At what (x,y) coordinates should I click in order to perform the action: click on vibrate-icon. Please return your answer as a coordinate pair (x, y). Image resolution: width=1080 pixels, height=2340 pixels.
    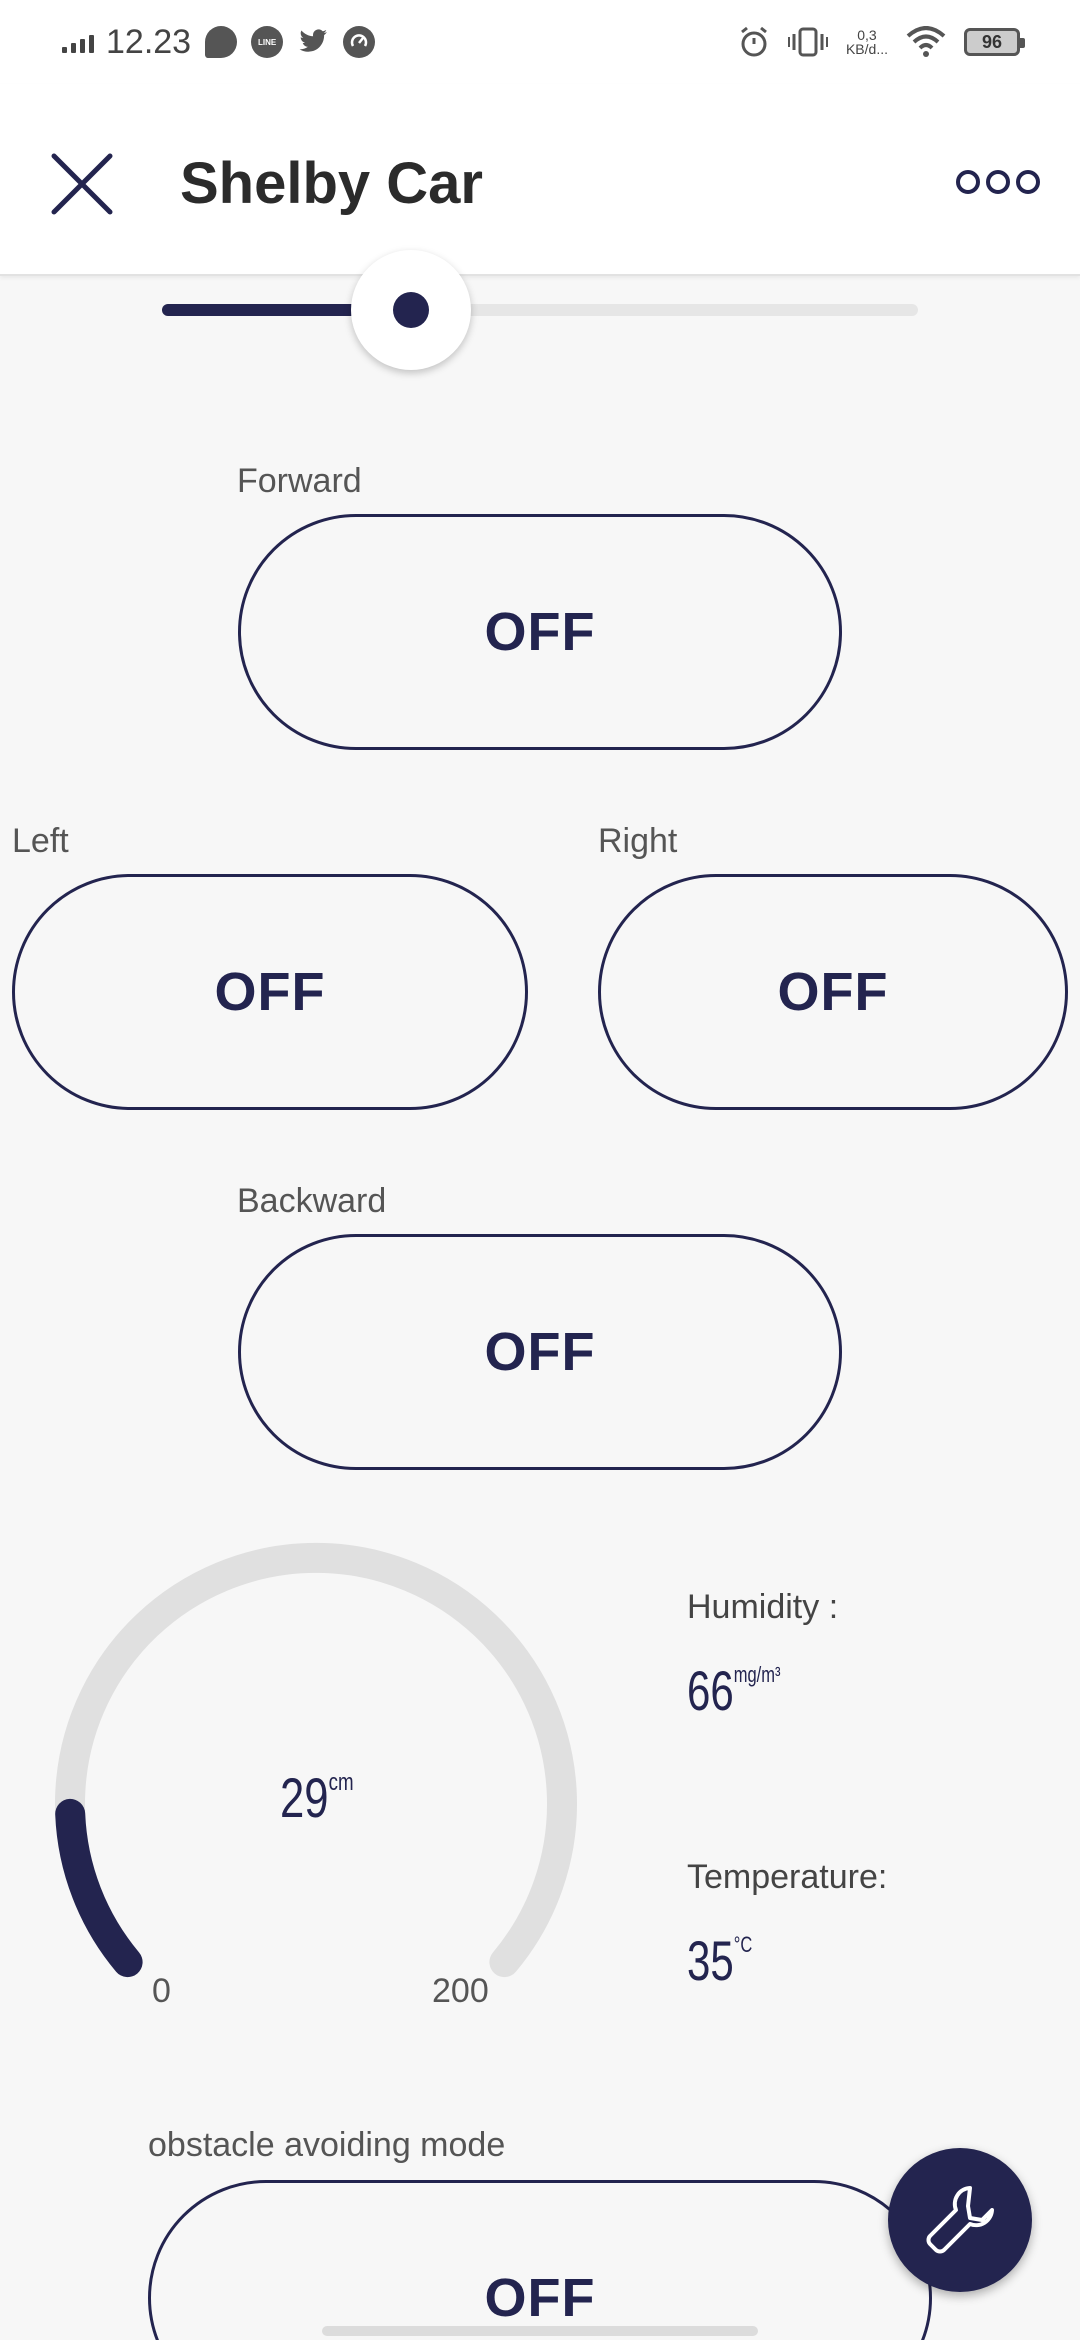
    Looking at the image, I should click on (807, 42).